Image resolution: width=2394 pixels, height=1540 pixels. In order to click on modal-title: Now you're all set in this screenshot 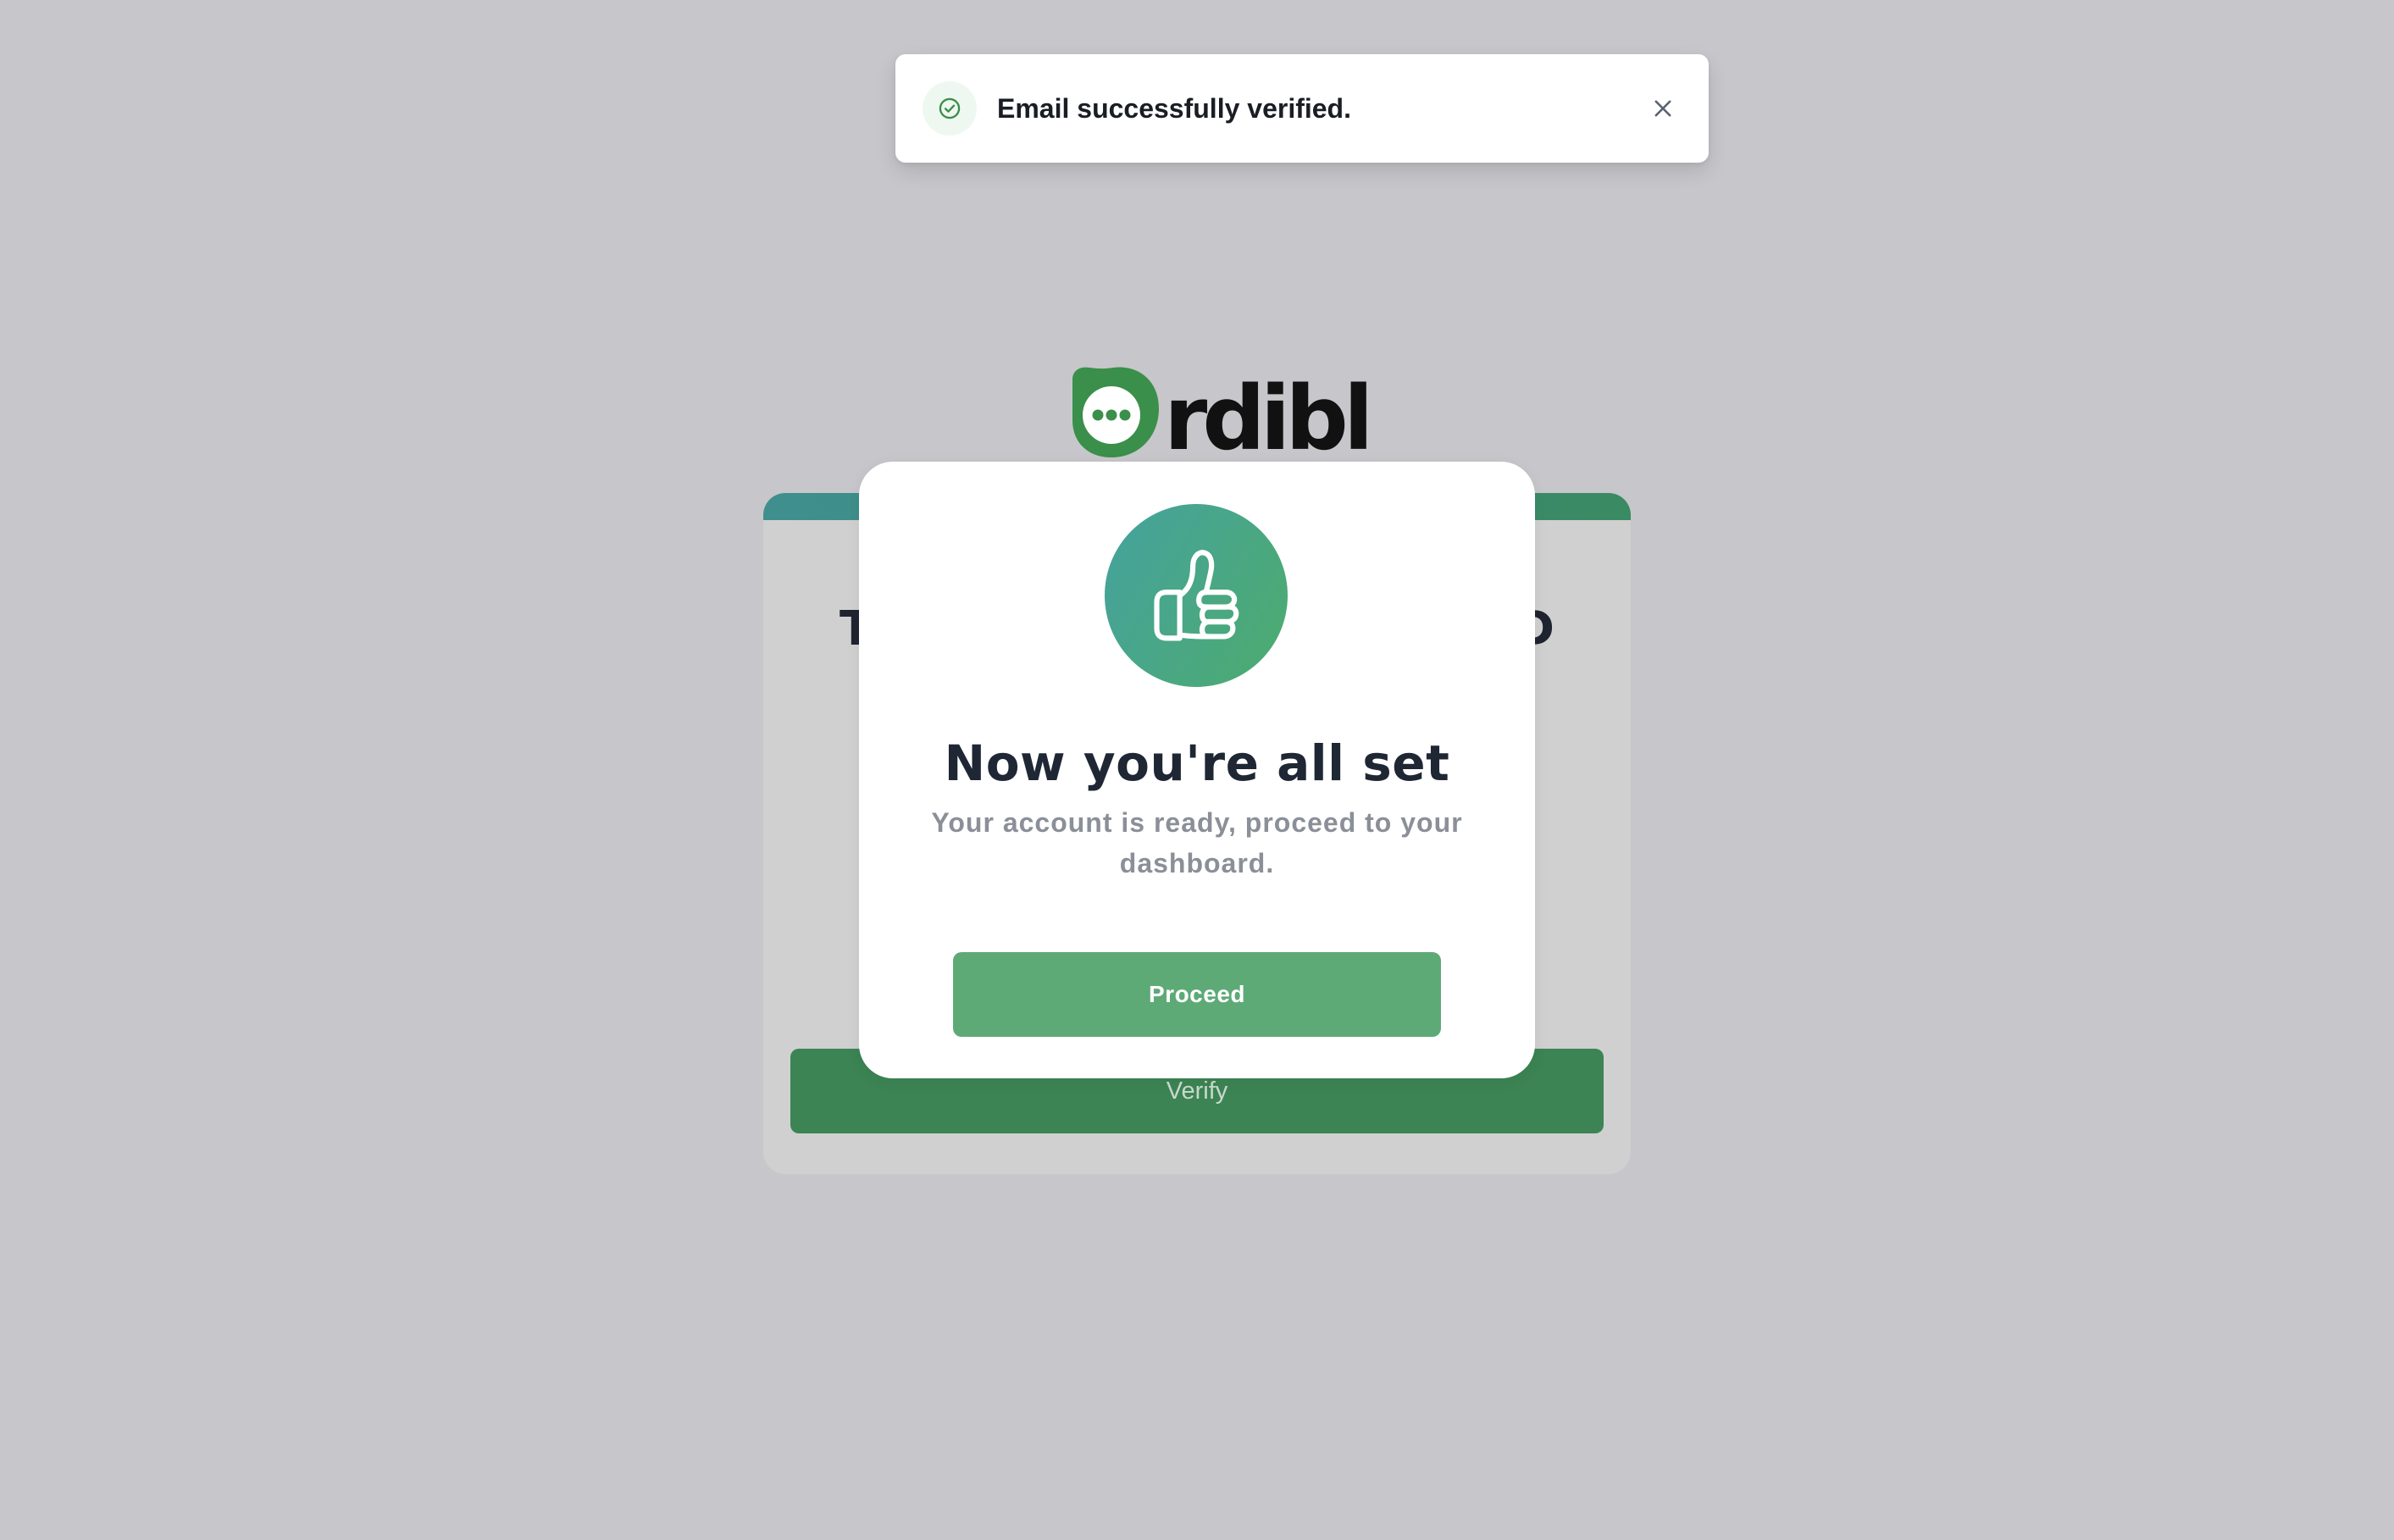, I will do `click(1197, 763)`.